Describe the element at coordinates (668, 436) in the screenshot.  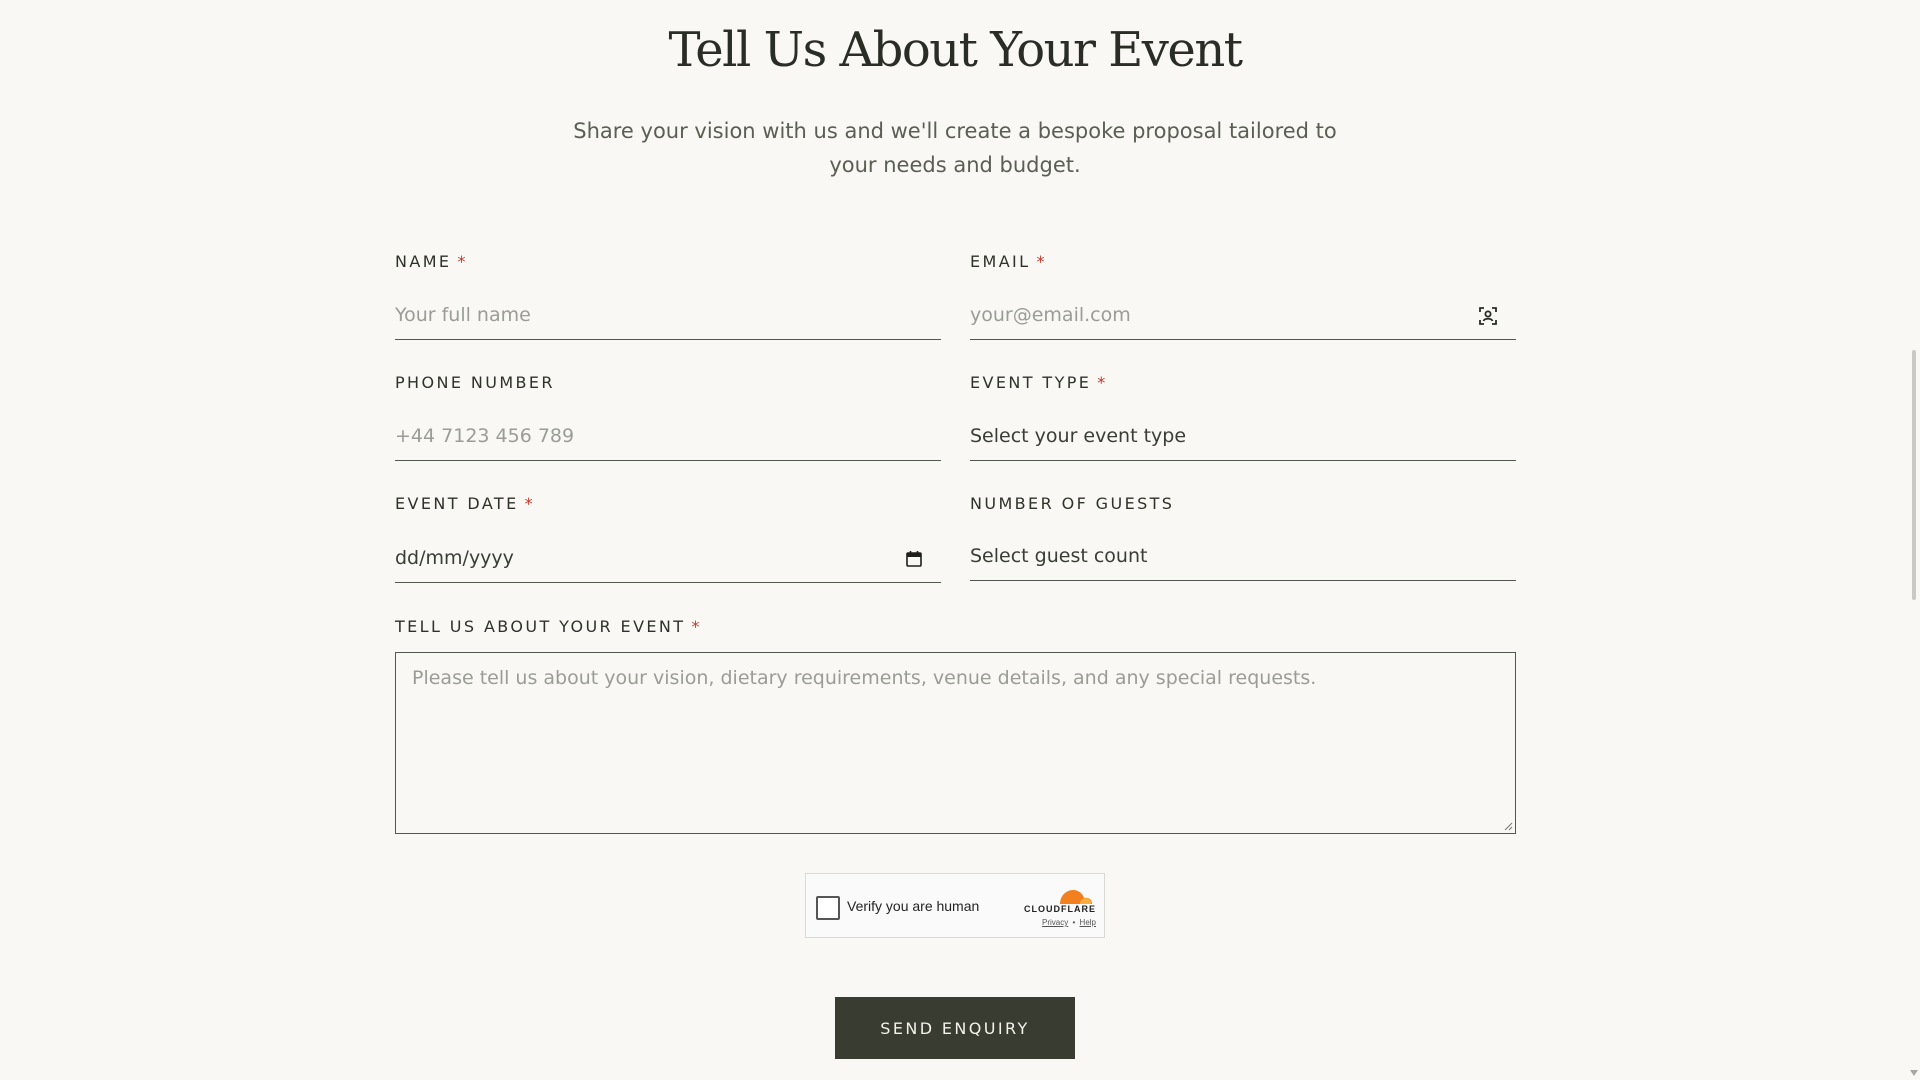
I see `phone-input: +44 7123 456 789` at that location.